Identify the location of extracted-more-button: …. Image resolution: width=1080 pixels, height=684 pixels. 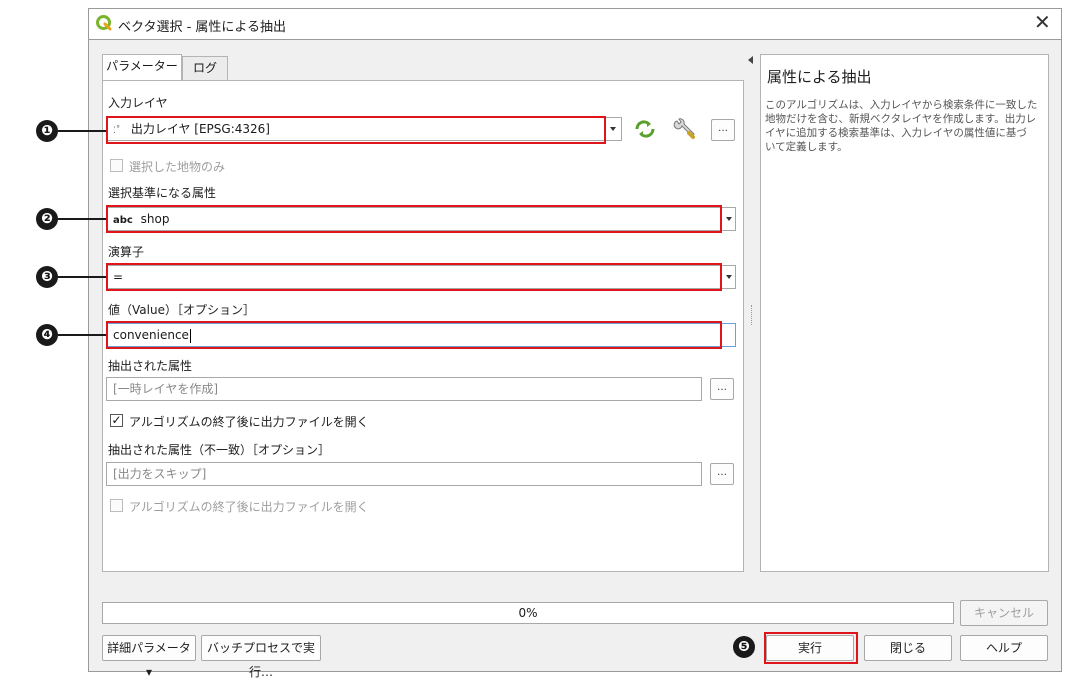
(722, 389).